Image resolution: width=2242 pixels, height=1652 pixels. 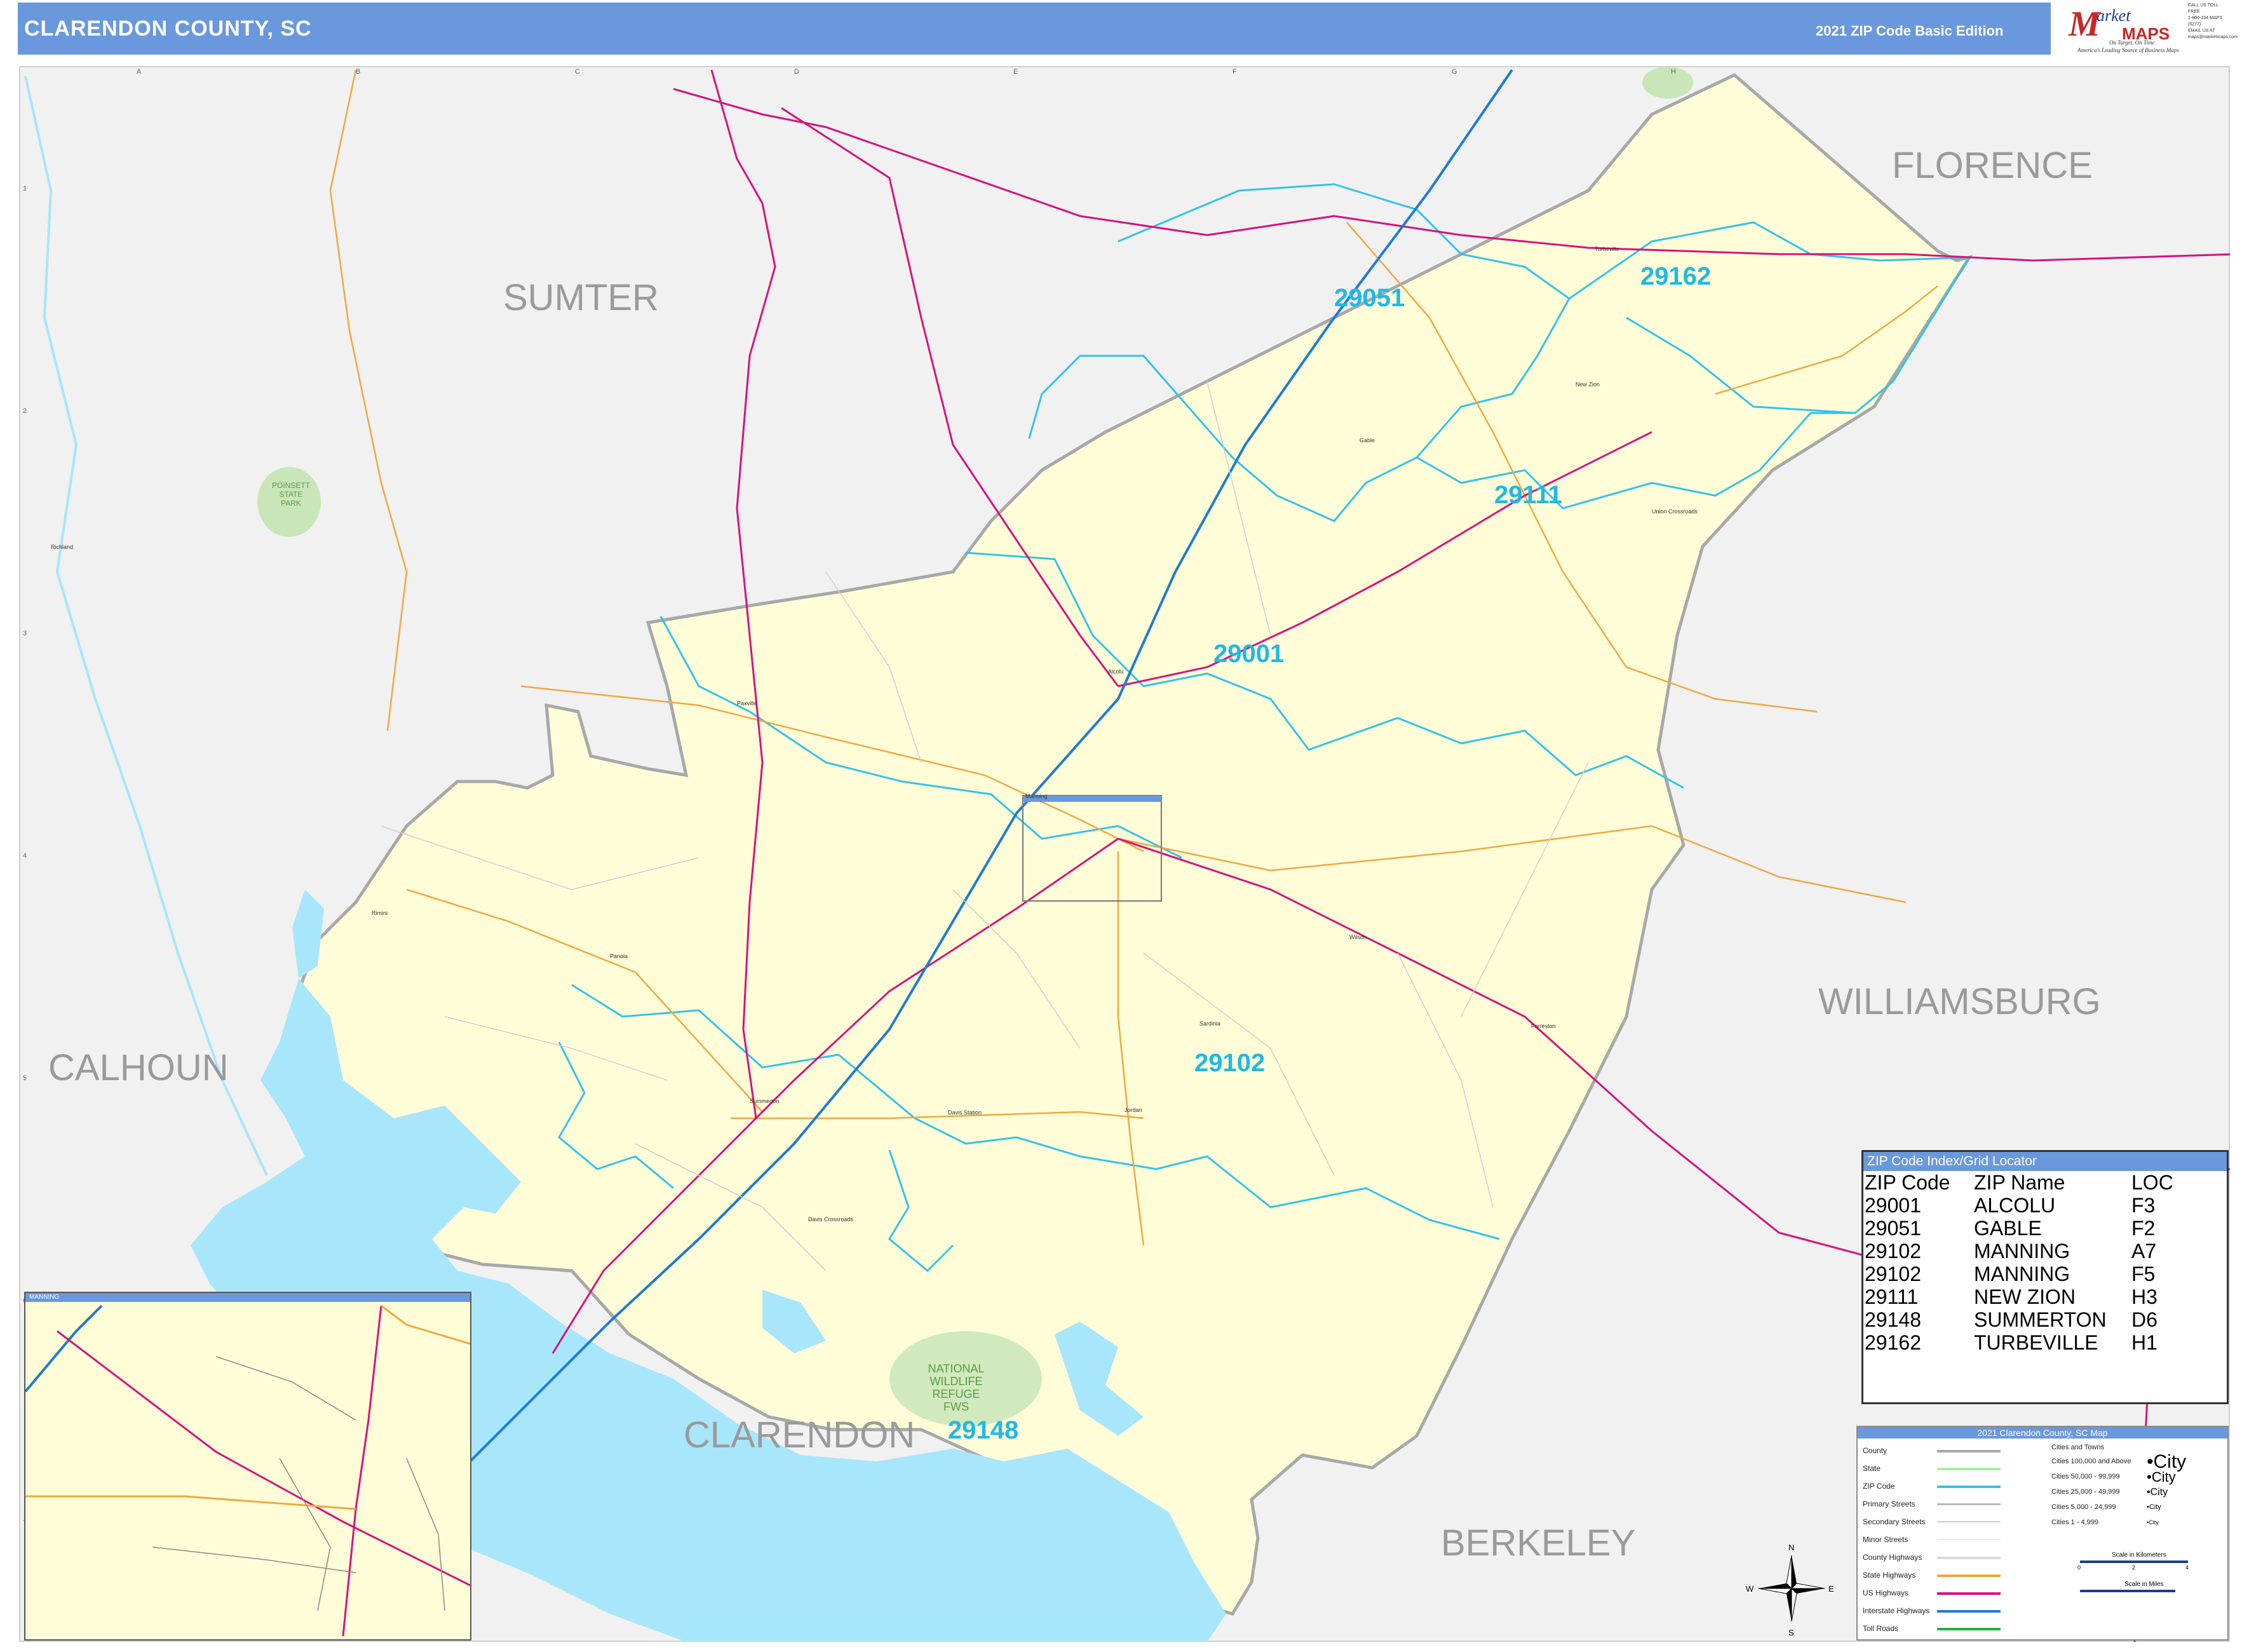 I want to click on county-label-berkeley: BERKELEY, so click(x=1538, y=1543).